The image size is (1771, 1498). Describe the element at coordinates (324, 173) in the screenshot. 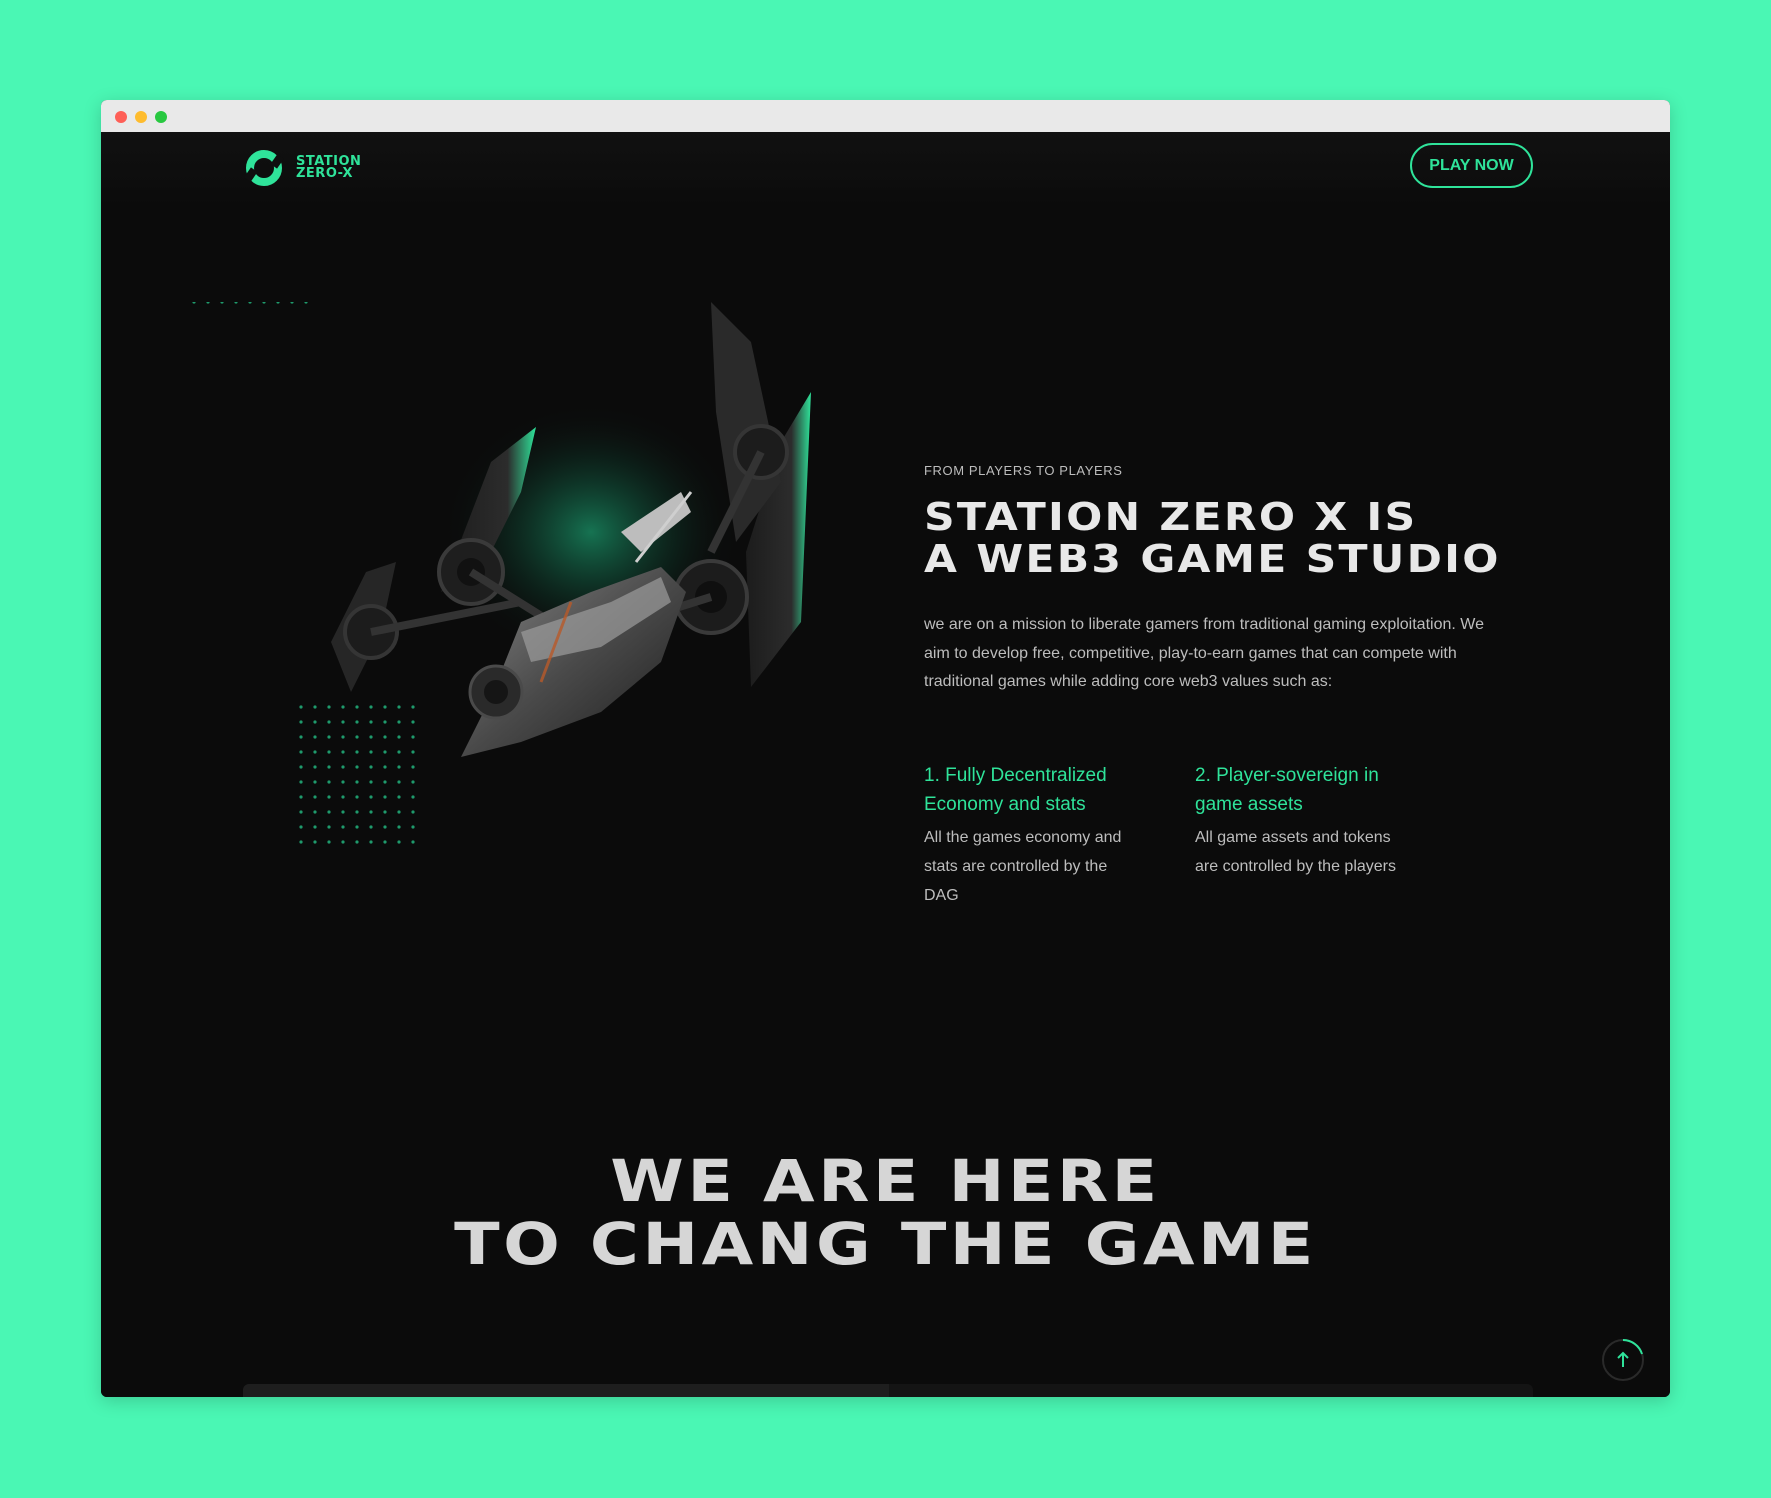

I see `brand-name-line2: ZERO-X` at that location.